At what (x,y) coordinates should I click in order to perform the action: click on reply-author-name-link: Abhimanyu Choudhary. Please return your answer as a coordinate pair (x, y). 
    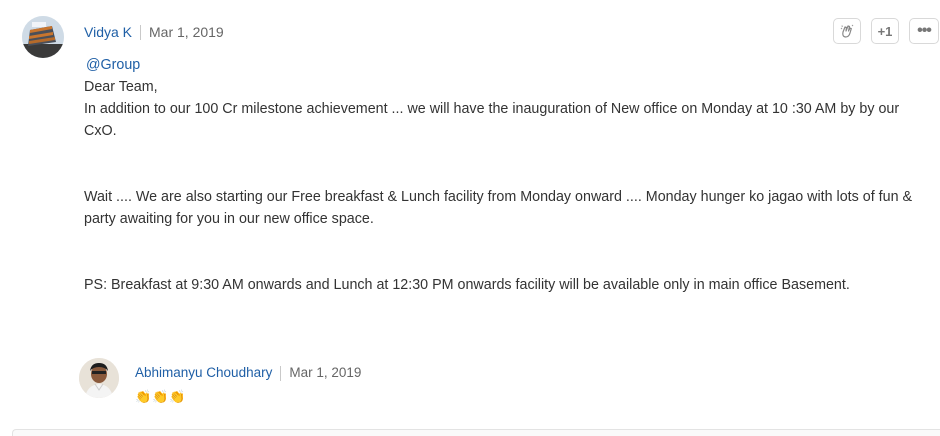
    Looking at the image, I should click on (203, 373).